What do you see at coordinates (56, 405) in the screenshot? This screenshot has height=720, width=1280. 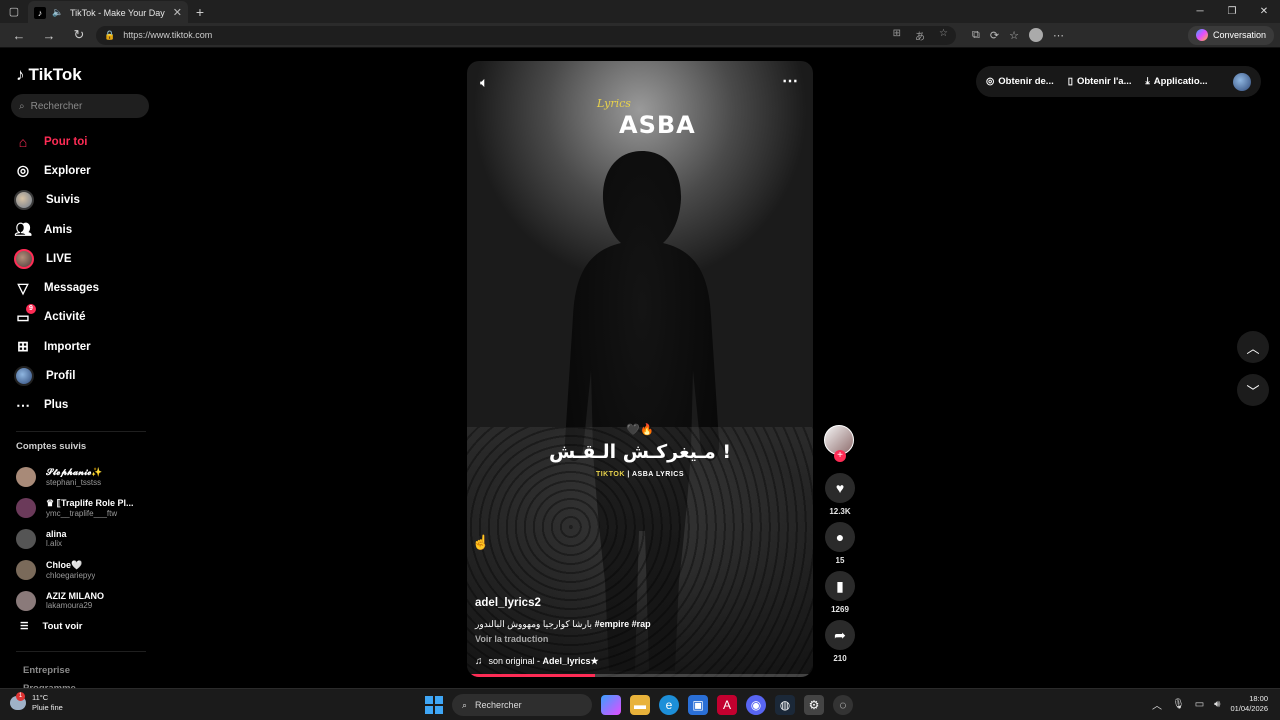 I see `sidebar-item-label: Plus` at bounding box center [56, 405].